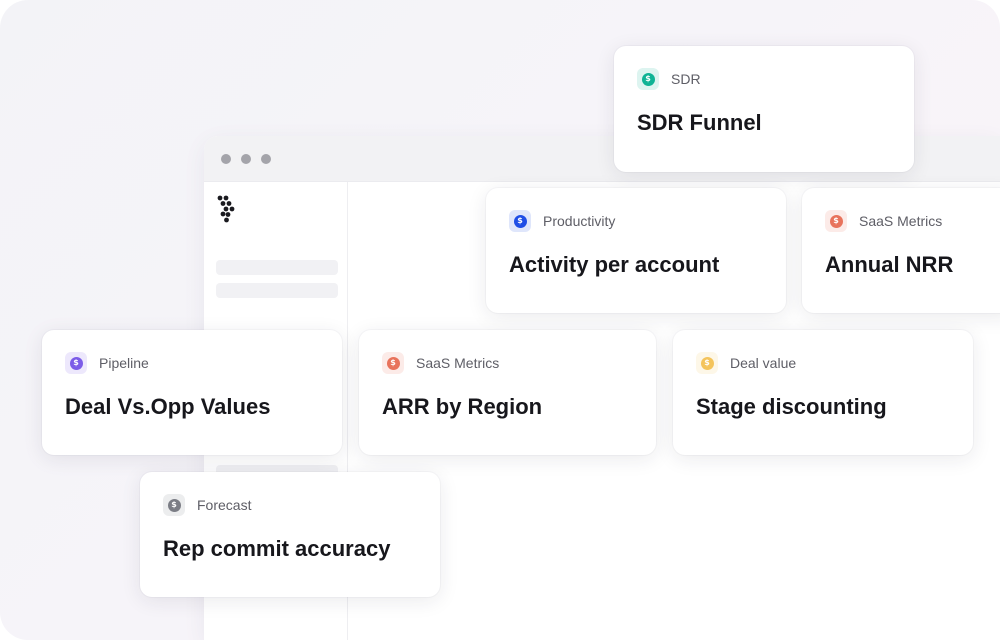 The image size is (1000, 640). I want to click on card-title: Activity per account, so click(614, 264).